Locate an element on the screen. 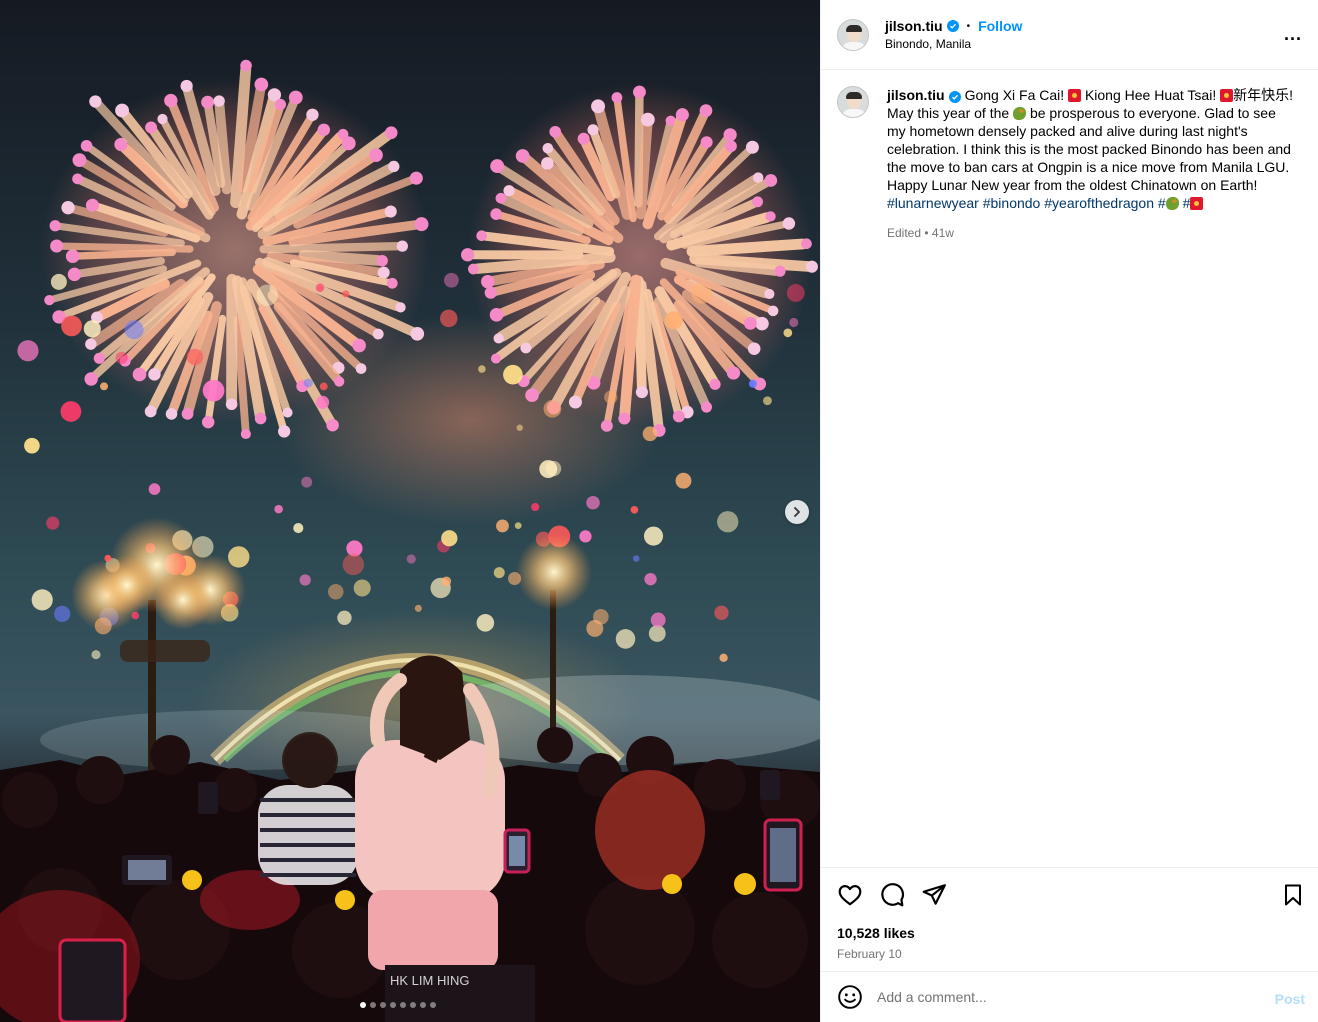  chevron-right-icon is located at coordinates (797, 512).